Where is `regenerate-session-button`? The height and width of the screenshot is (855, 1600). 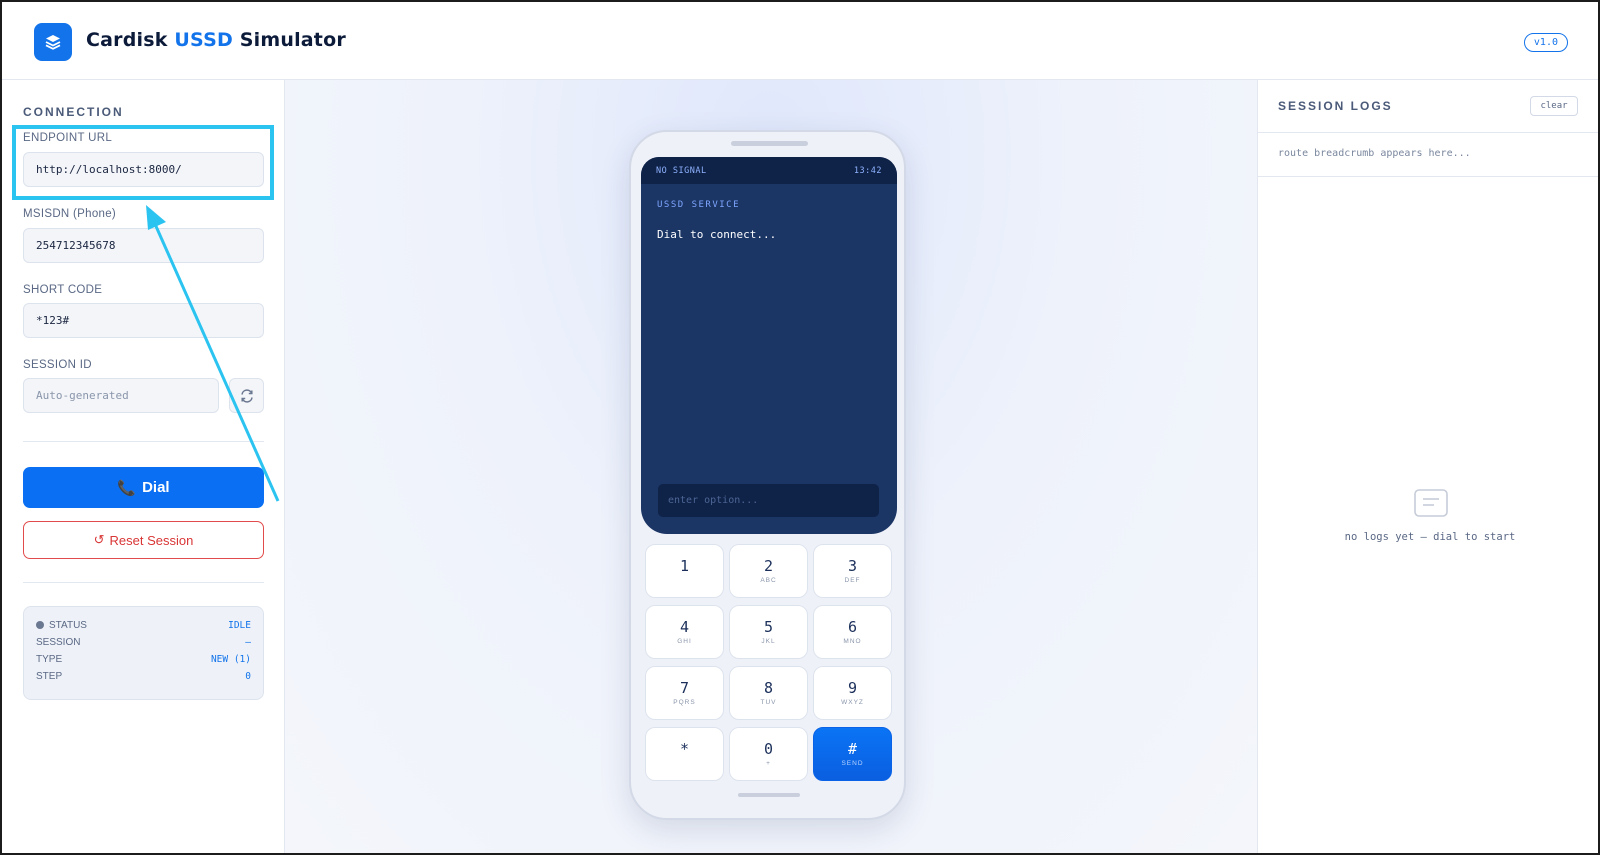
regenerate-session-button is located at coordinates (246, 395).